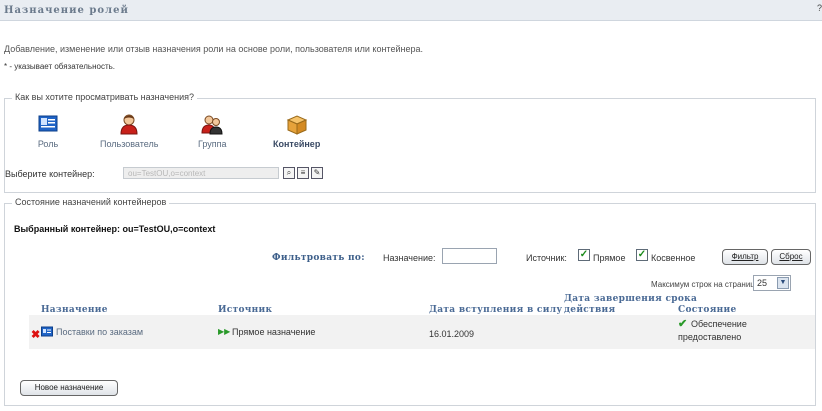  What do you see at coordinates (66, 10) in the screenshot?
I see `page-title: Назначение ролей` at bounding box center [66, 10].